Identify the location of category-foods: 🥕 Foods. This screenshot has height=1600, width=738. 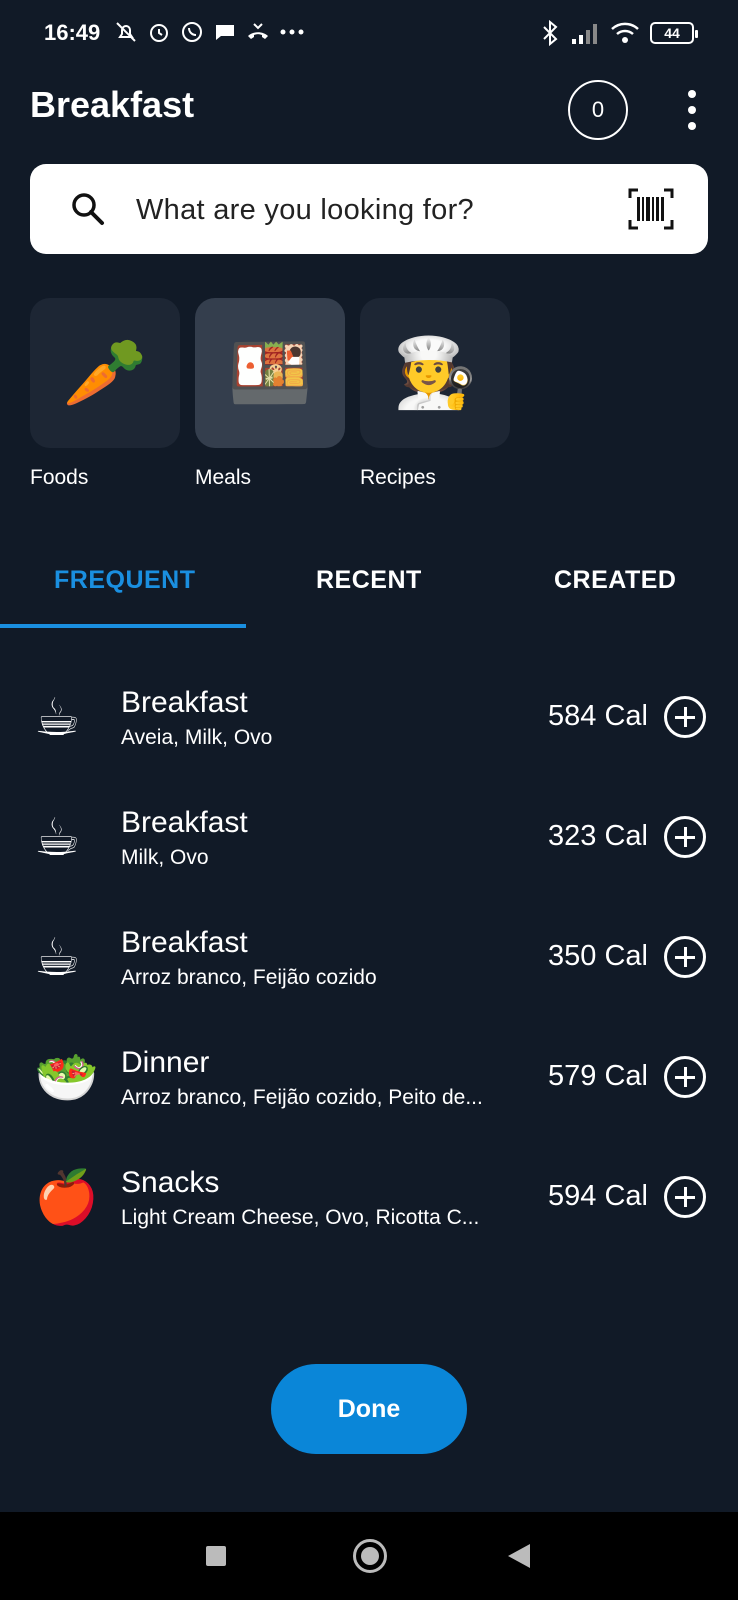
(105, 394).